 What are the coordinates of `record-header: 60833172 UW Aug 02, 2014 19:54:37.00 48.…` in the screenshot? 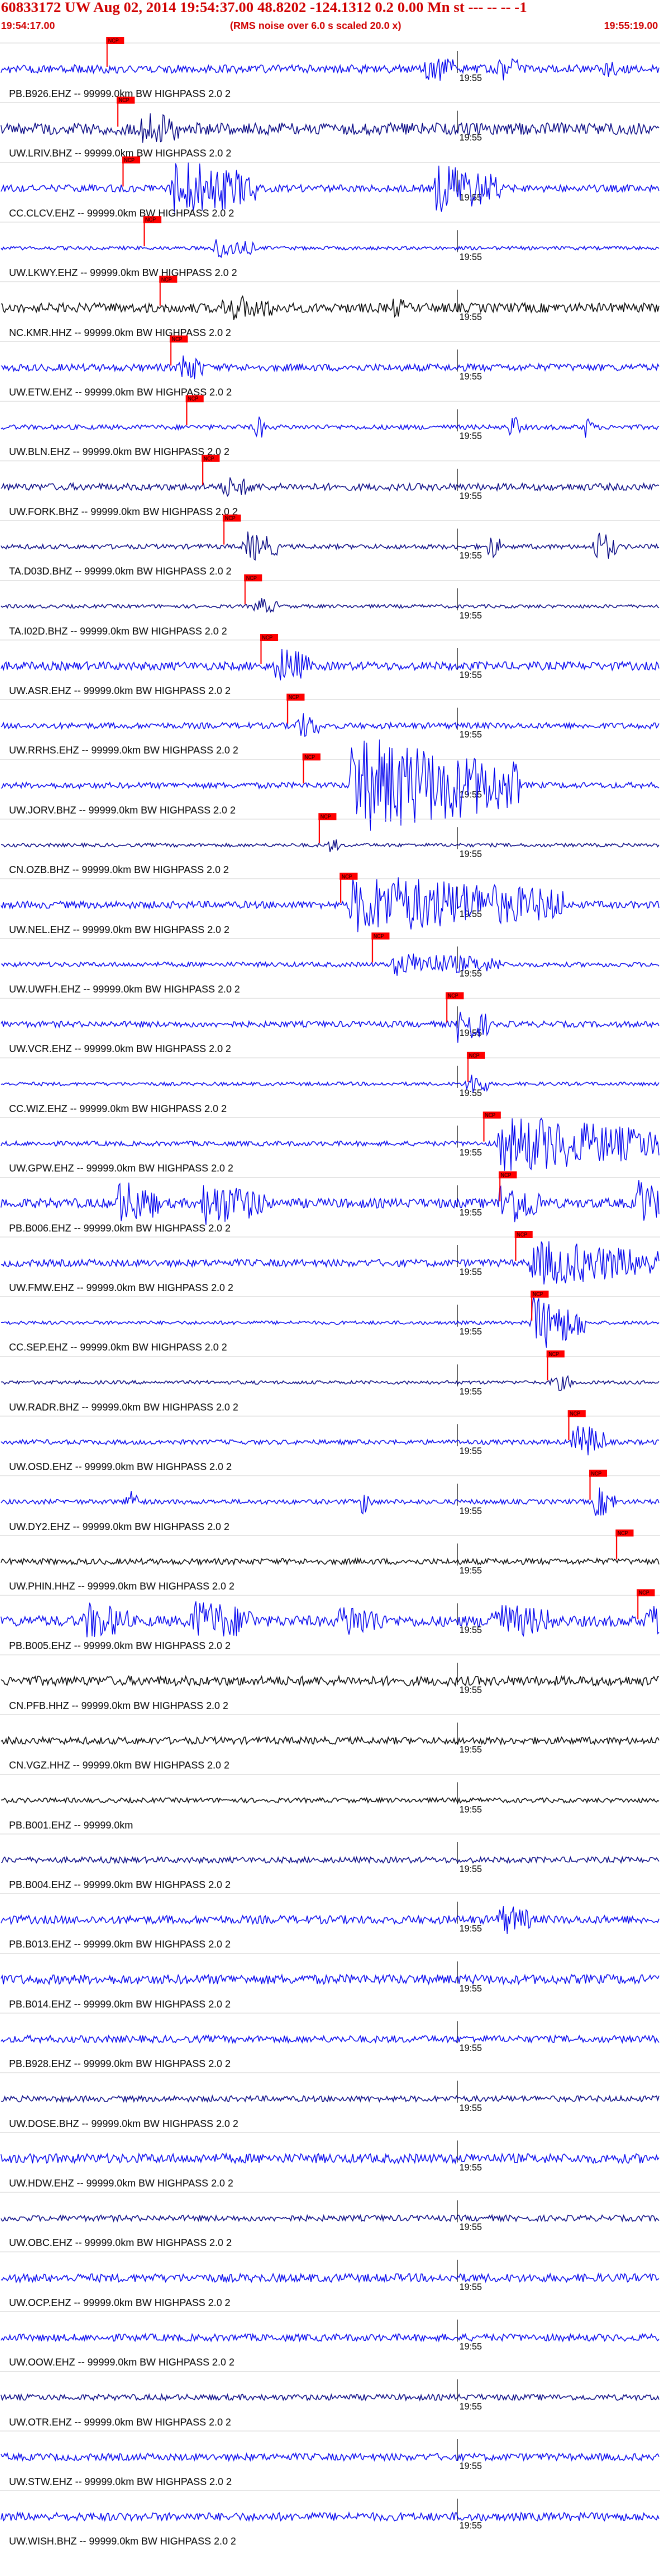 It's located at (330, 18).